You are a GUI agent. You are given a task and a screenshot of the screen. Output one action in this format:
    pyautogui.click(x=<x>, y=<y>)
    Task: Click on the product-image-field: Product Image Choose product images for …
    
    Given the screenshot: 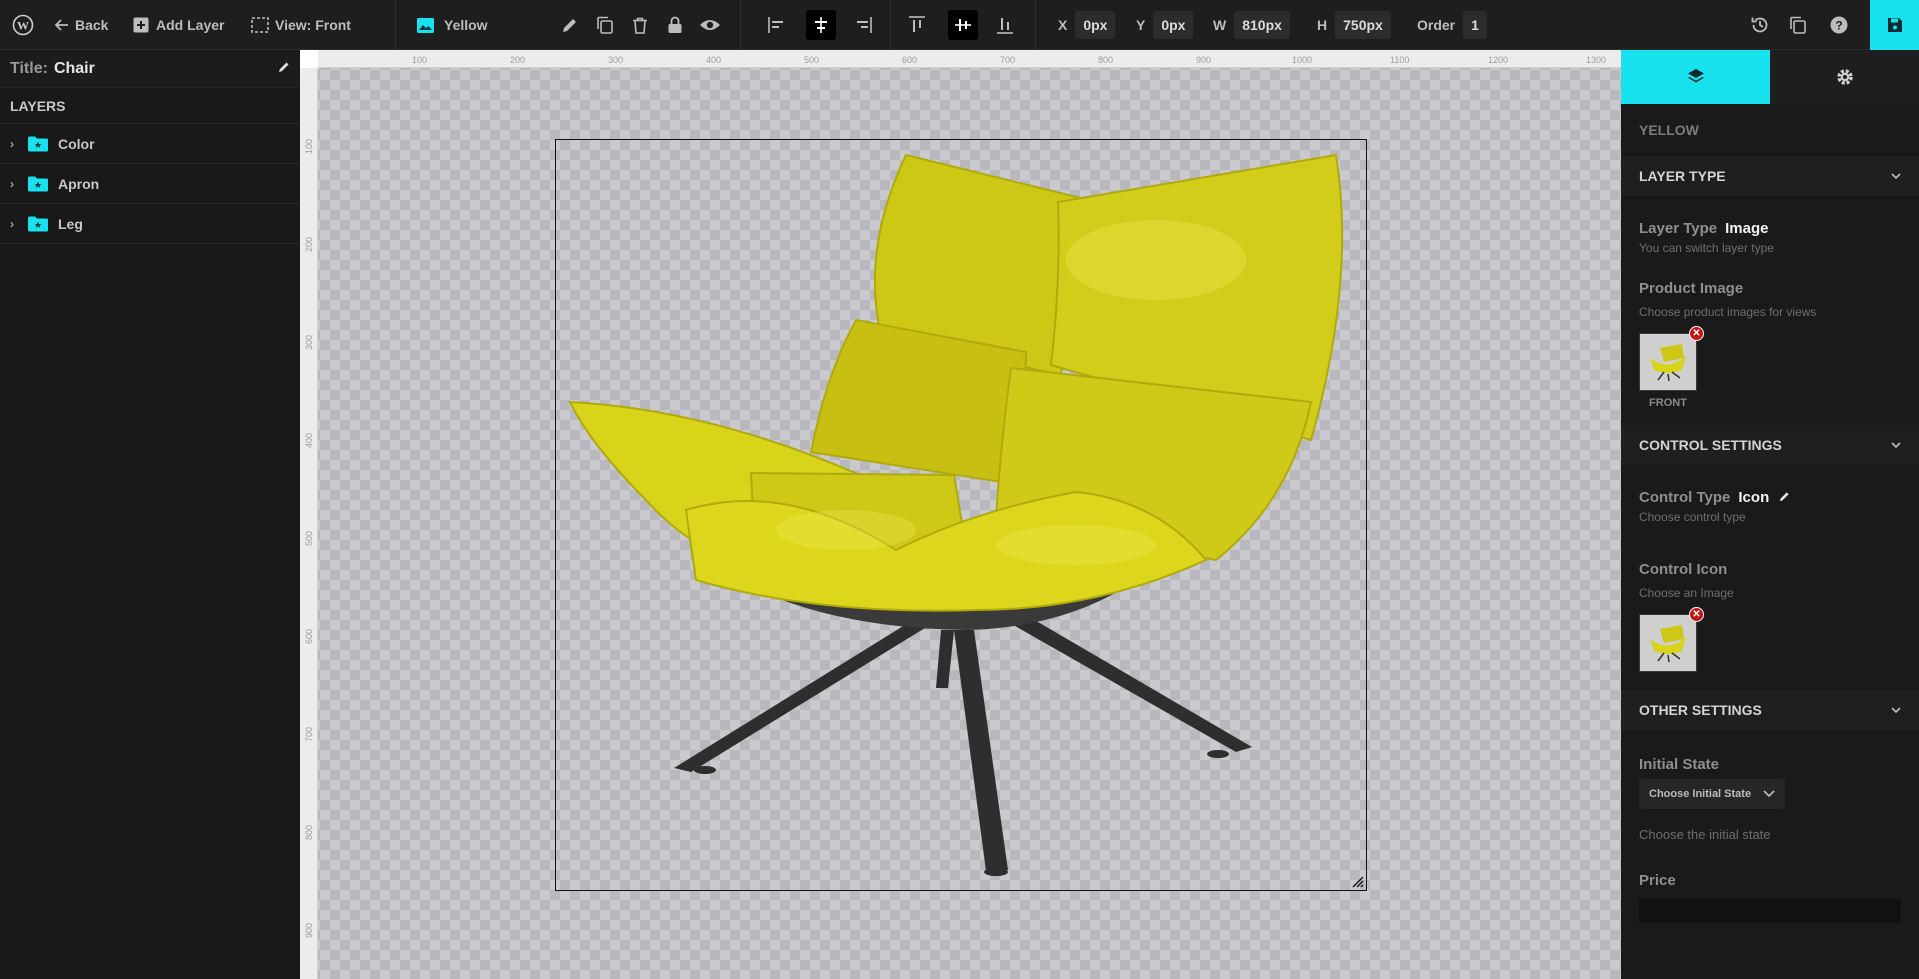 What is the action you would take?
    pyautogui.click(x=1770, y=344)
    